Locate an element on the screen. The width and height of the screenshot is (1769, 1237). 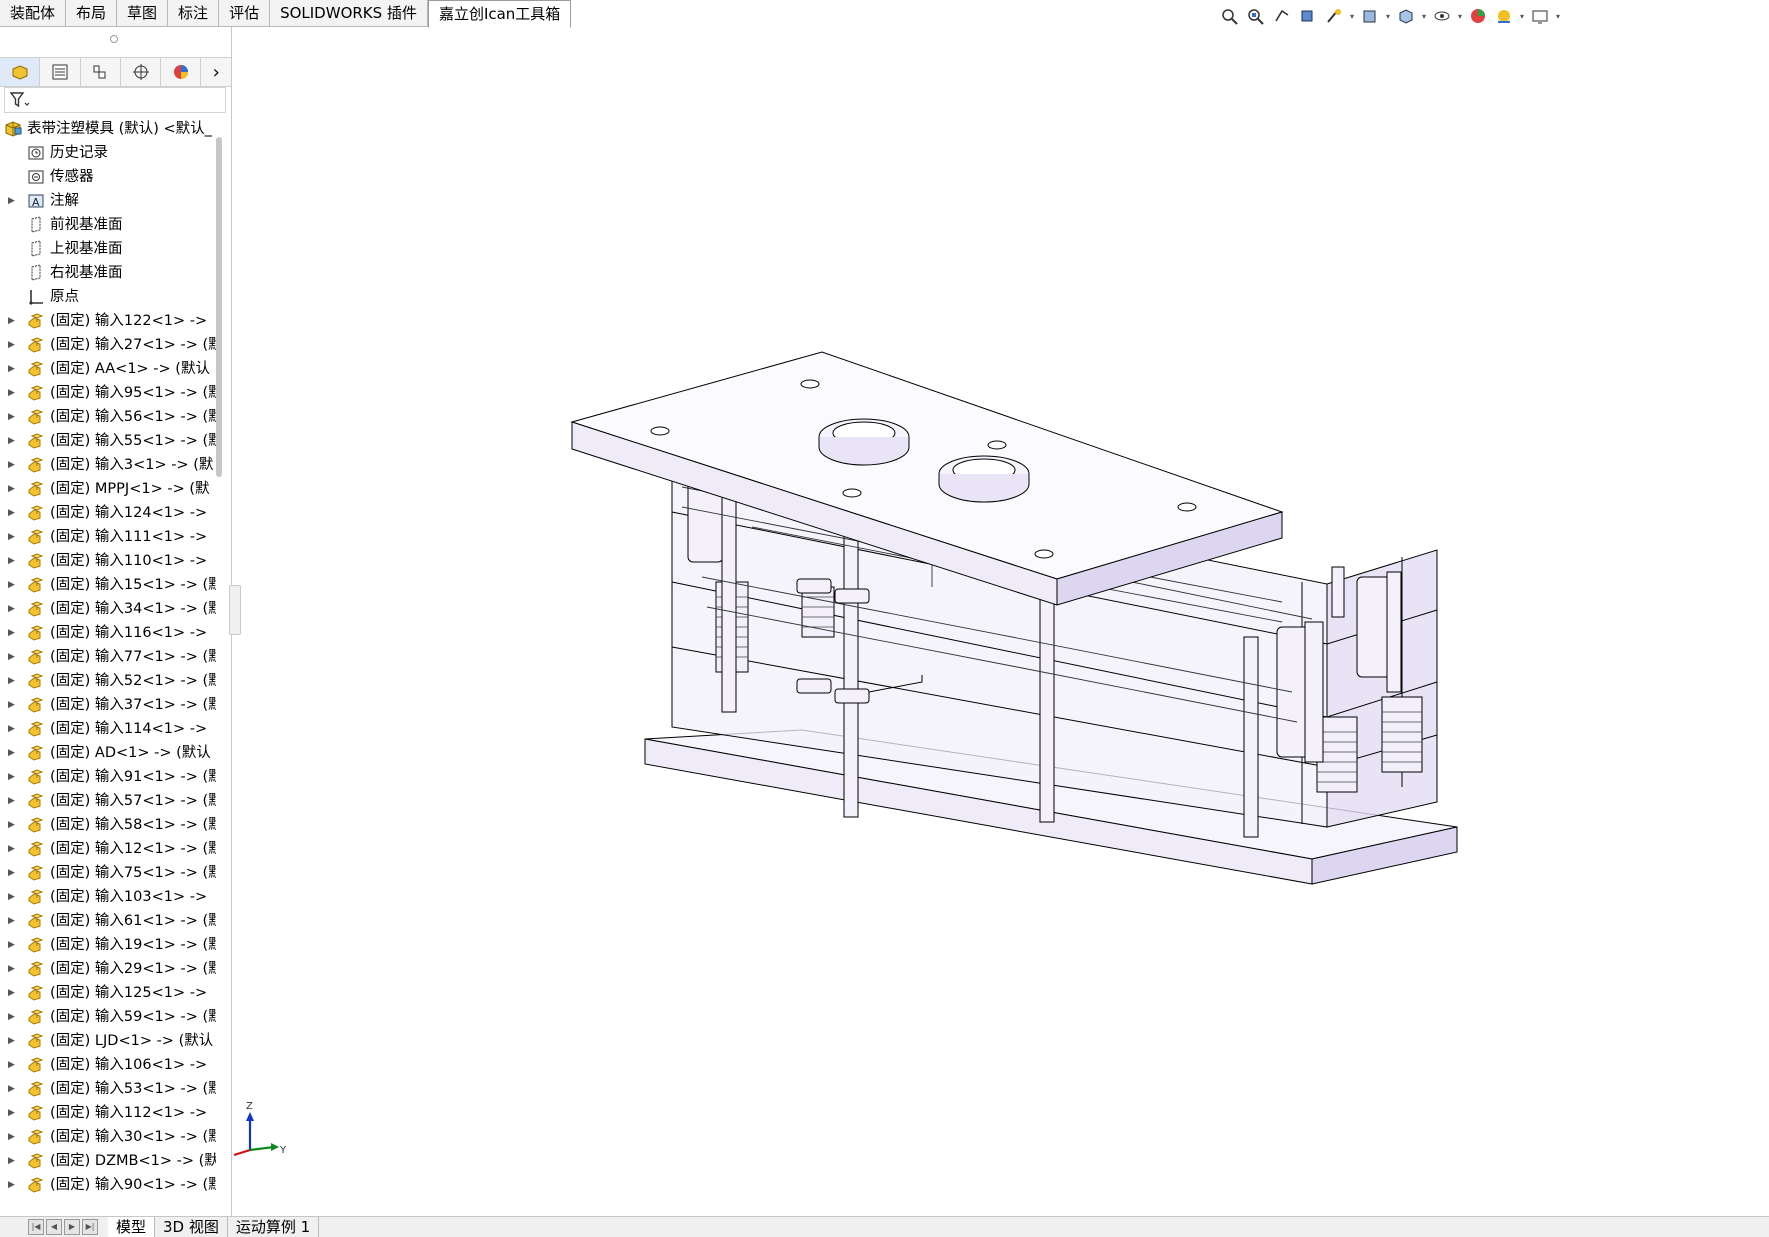
last-tab-arrow: ▶| is located at coordinates (90, 1227).